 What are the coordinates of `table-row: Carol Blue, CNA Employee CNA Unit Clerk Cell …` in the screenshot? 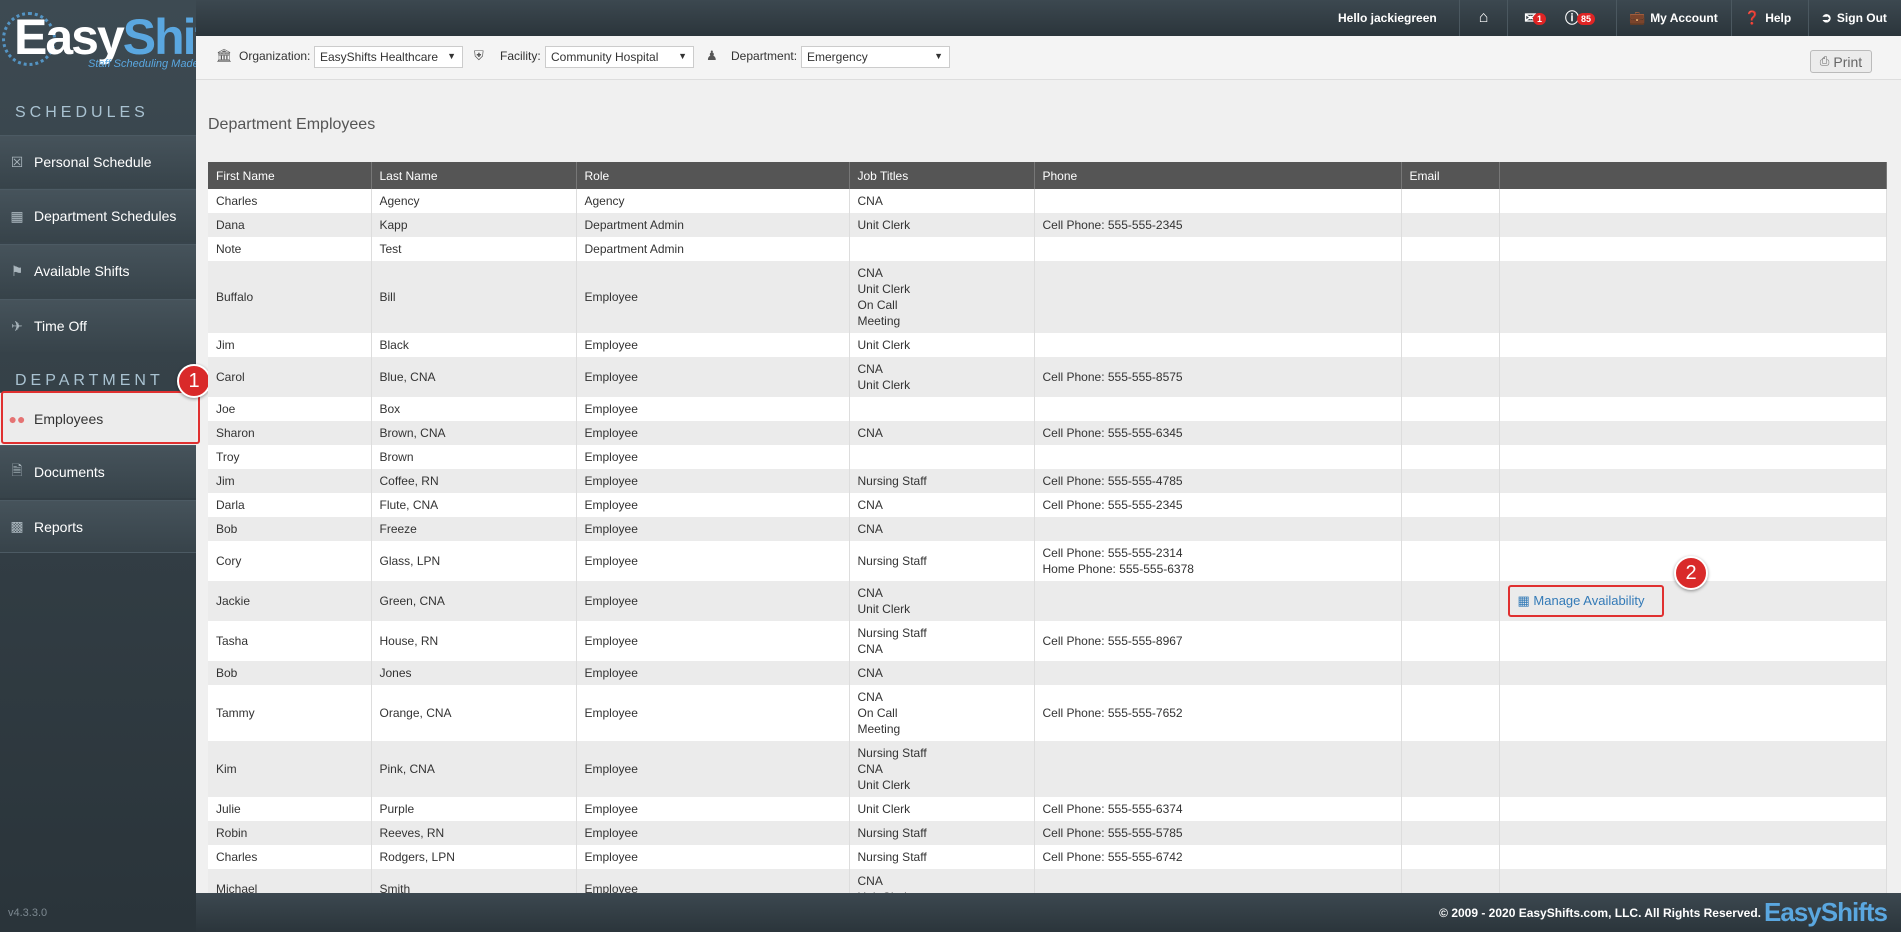 It's located at (1047, 377).